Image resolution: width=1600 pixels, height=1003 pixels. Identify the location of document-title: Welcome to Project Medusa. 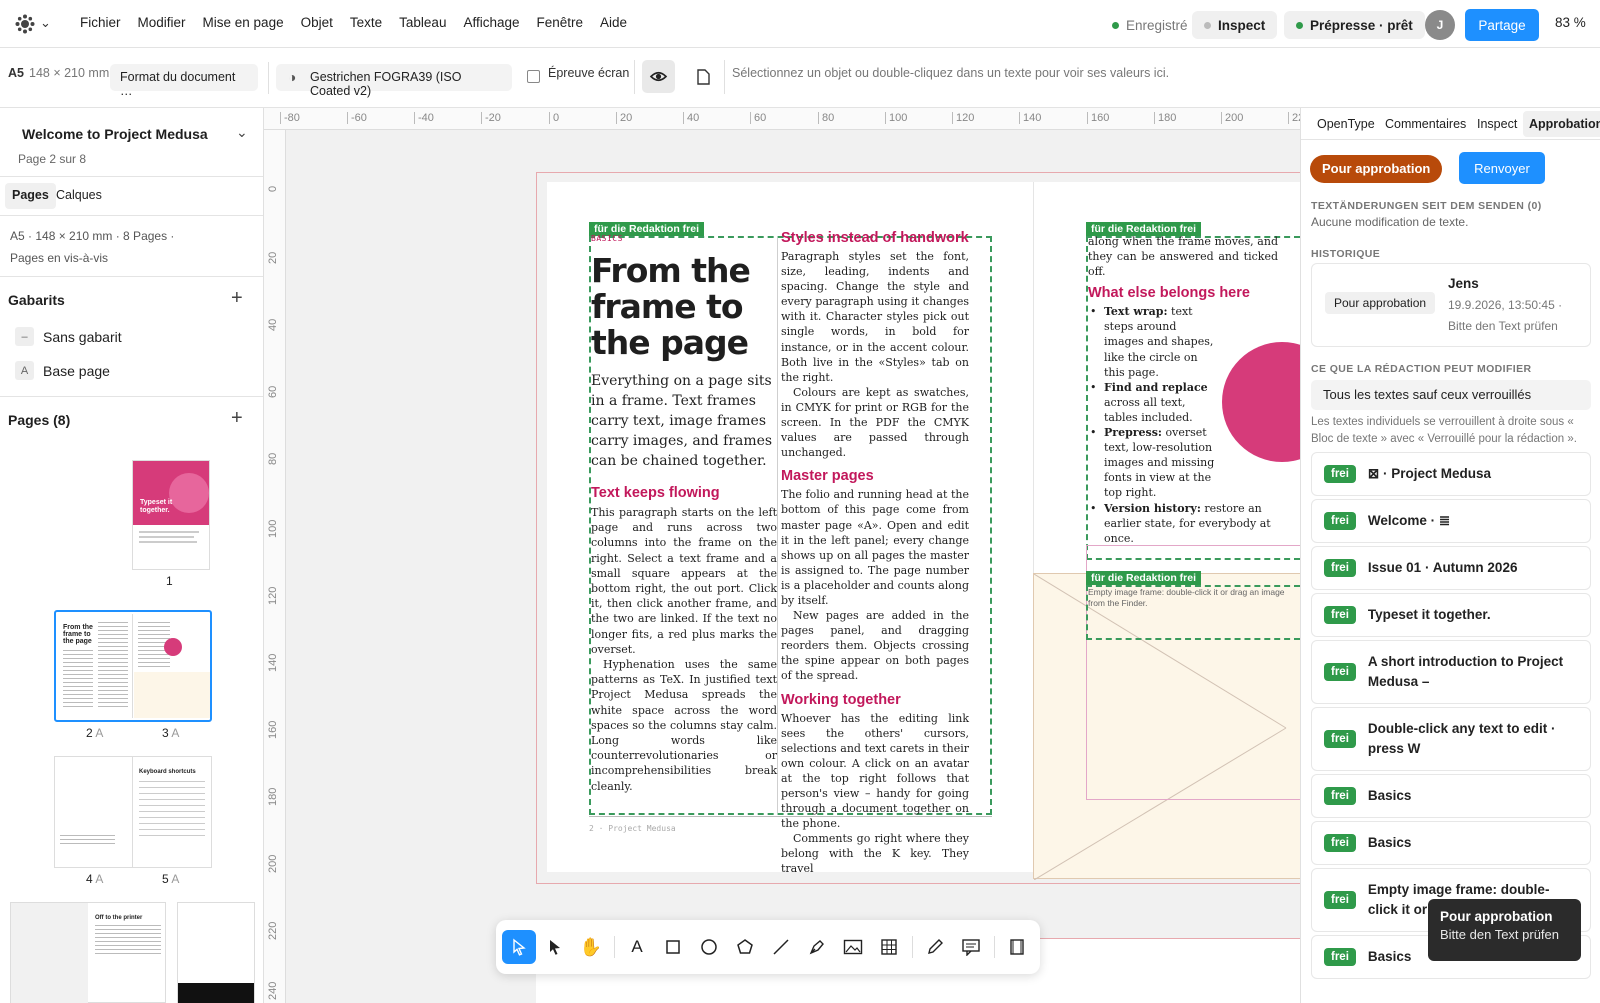
(115, 134).